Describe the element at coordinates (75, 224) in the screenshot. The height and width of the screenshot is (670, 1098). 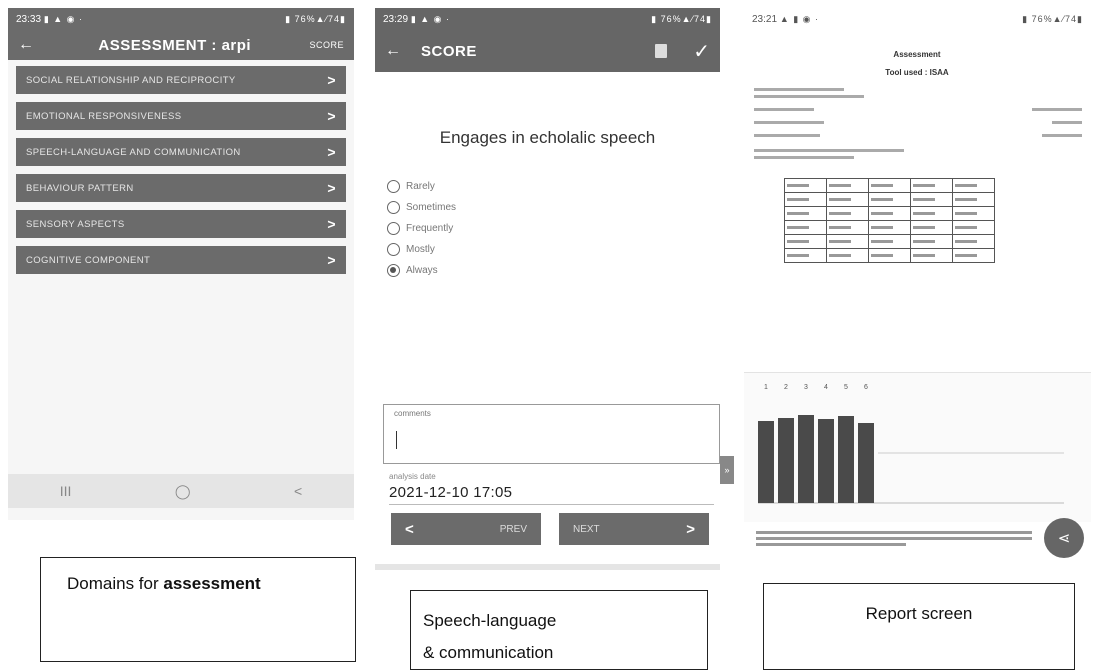
I see `domain-label: SENSORY ASPECTS` at that location.